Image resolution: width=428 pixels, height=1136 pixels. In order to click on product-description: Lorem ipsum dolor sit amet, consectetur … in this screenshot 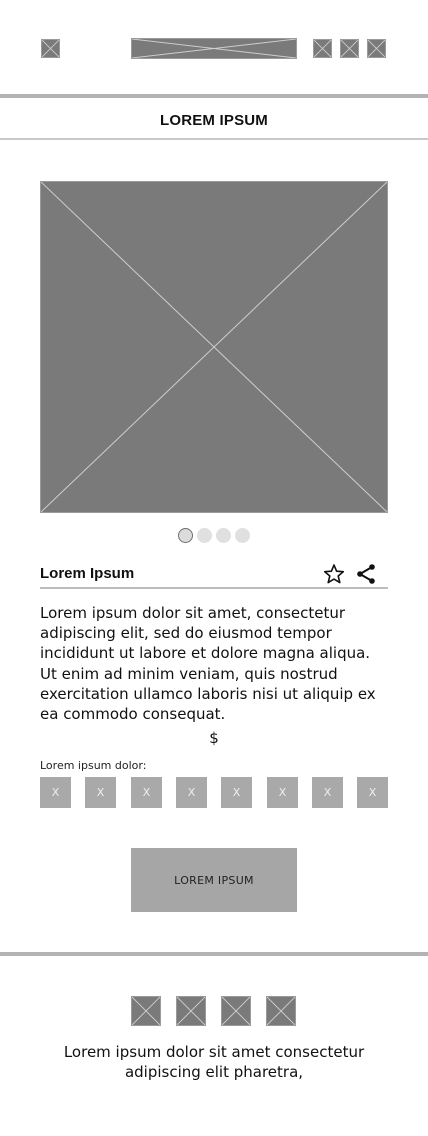, I will do `click(208, 664)`.